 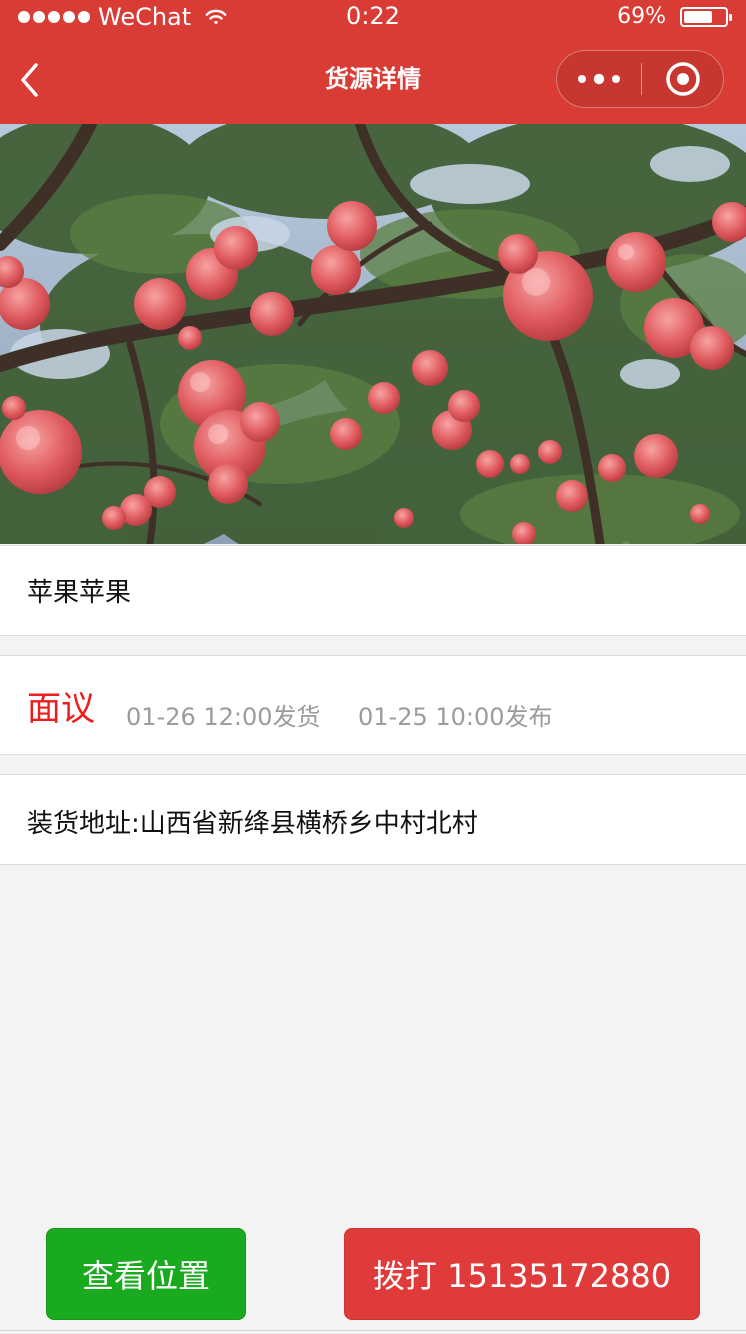 I want to click on goods-title-row: 苹果苹果, so click(x=373, y=590).